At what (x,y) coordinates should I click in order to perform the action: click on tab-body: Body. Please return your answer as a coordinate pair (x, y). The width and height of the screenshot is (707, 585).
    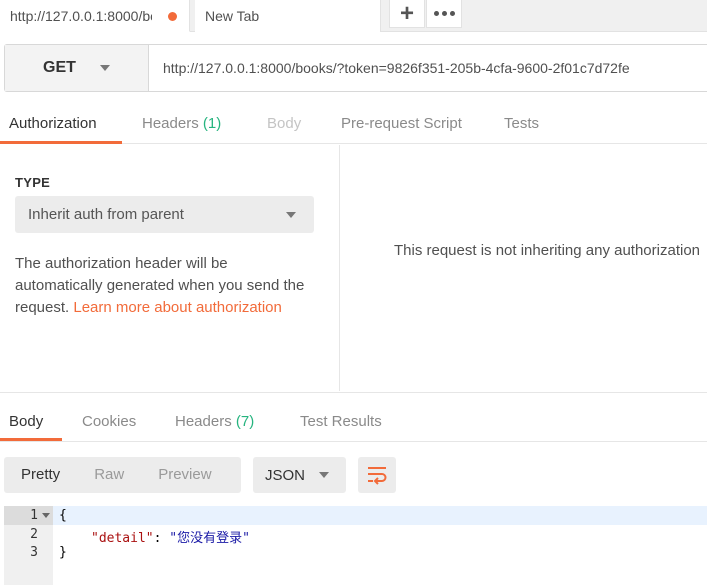
    Looking at the image, I should click on (284, 124).